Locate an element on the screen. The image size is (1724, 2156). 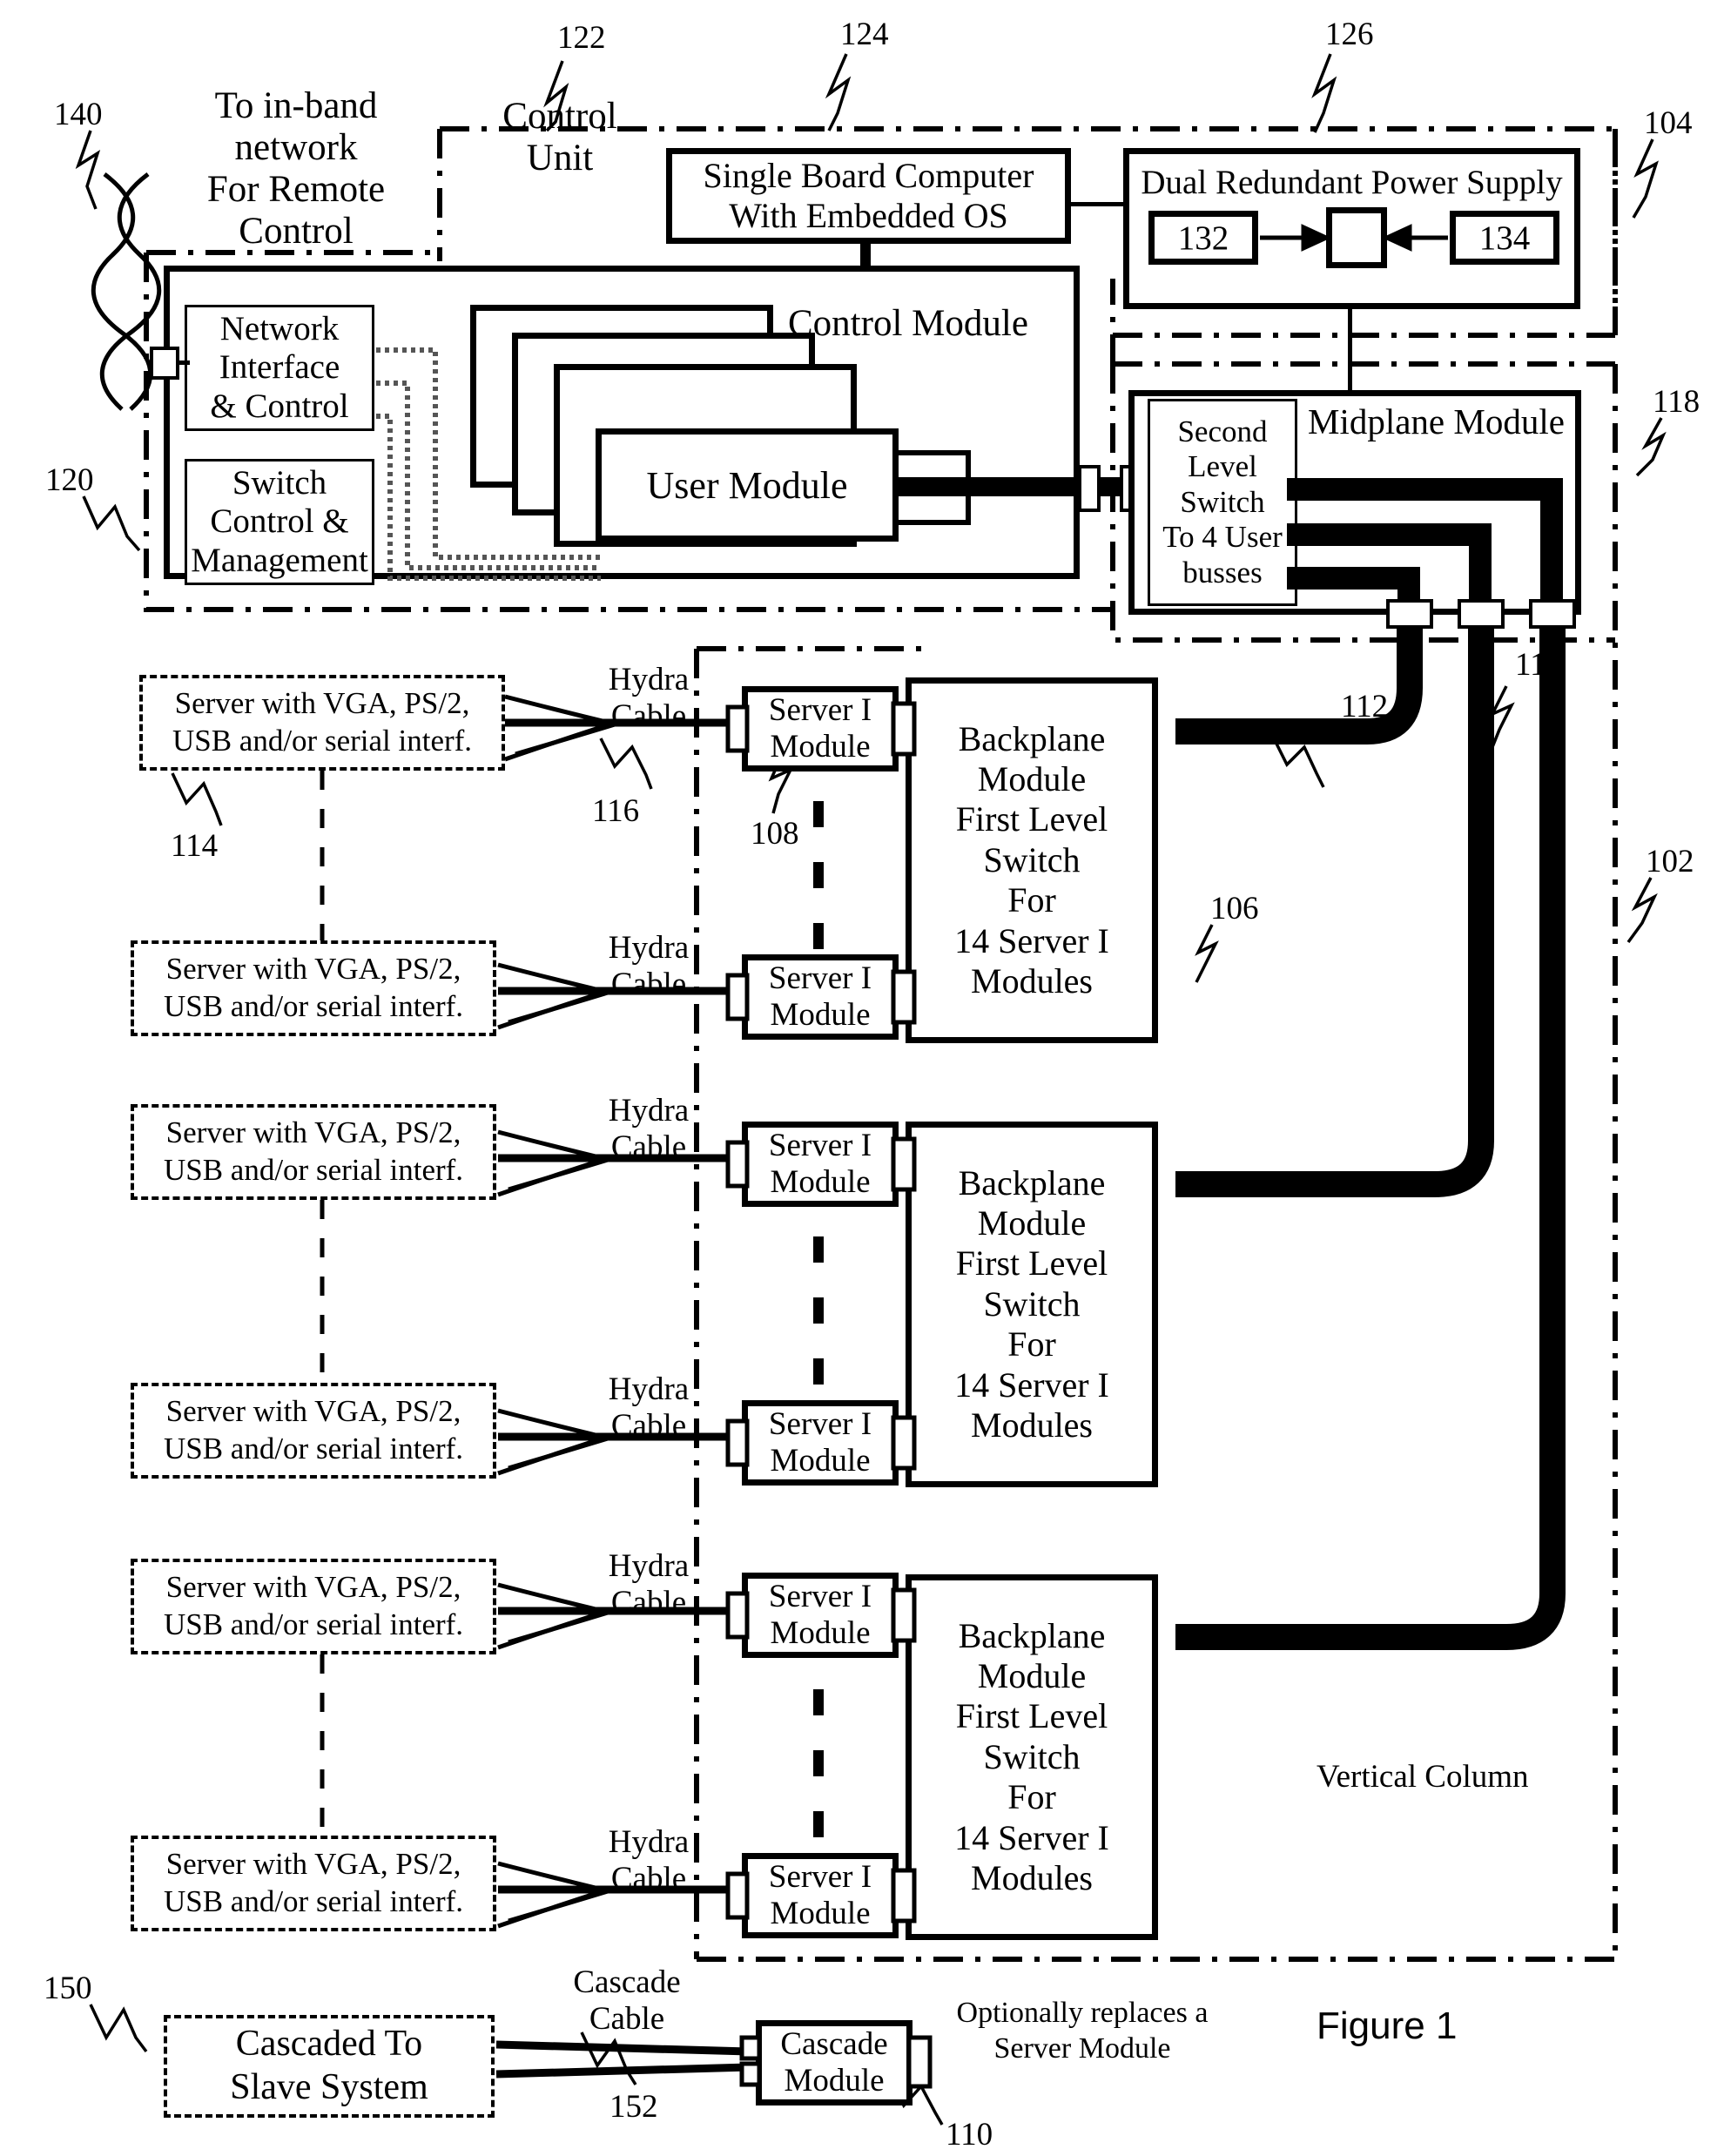
optionally-replaces-note: Optionally replaces a Server Module is located at coordinates (1082, 2031).